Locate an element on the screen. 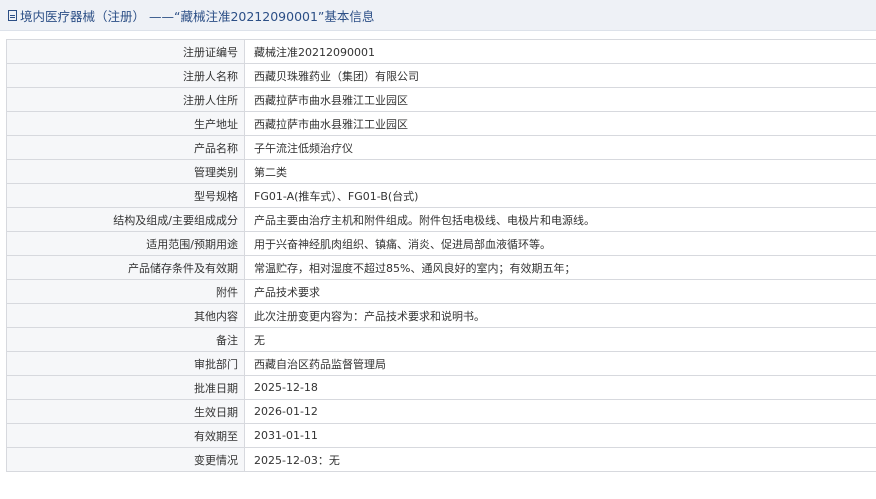 Image resolution: width=876 pixels, height=499 pixels. table-row: 注册人住所 西藏拉萨市曲水县雅江工业园区 is located at coordinates (441, 99).